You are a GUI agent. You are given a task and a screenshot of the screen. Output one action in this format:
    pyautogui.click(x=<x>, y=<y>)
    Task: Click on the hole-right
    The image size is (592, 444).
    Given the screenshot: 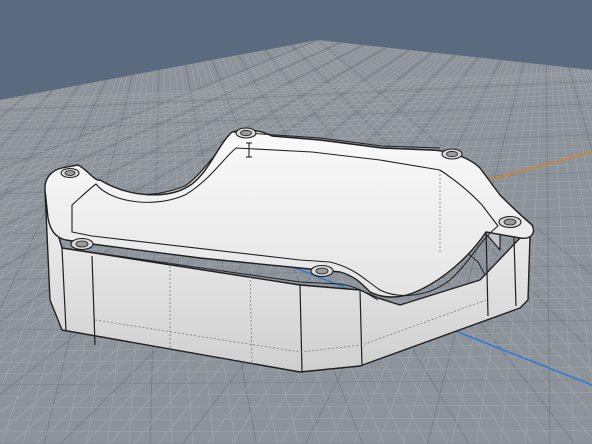 What is the action you would take?
    pyautogui.click(x=510, y=222)
    